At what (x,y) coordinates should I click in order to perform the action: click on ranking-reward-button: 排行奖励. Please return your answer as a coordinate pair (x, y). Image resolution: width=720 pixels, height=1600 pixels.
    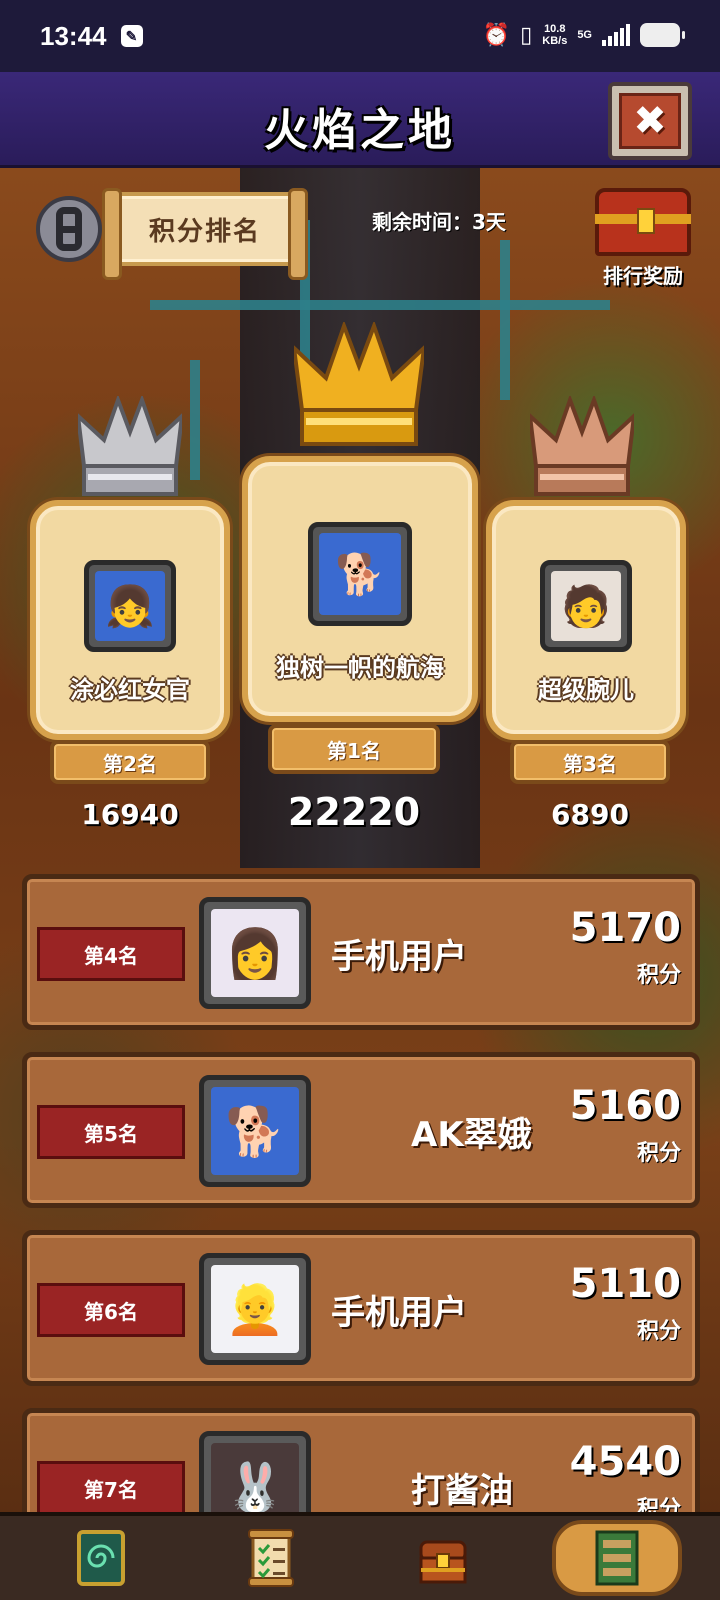
    Looking at the image, I should click on (643, 238).